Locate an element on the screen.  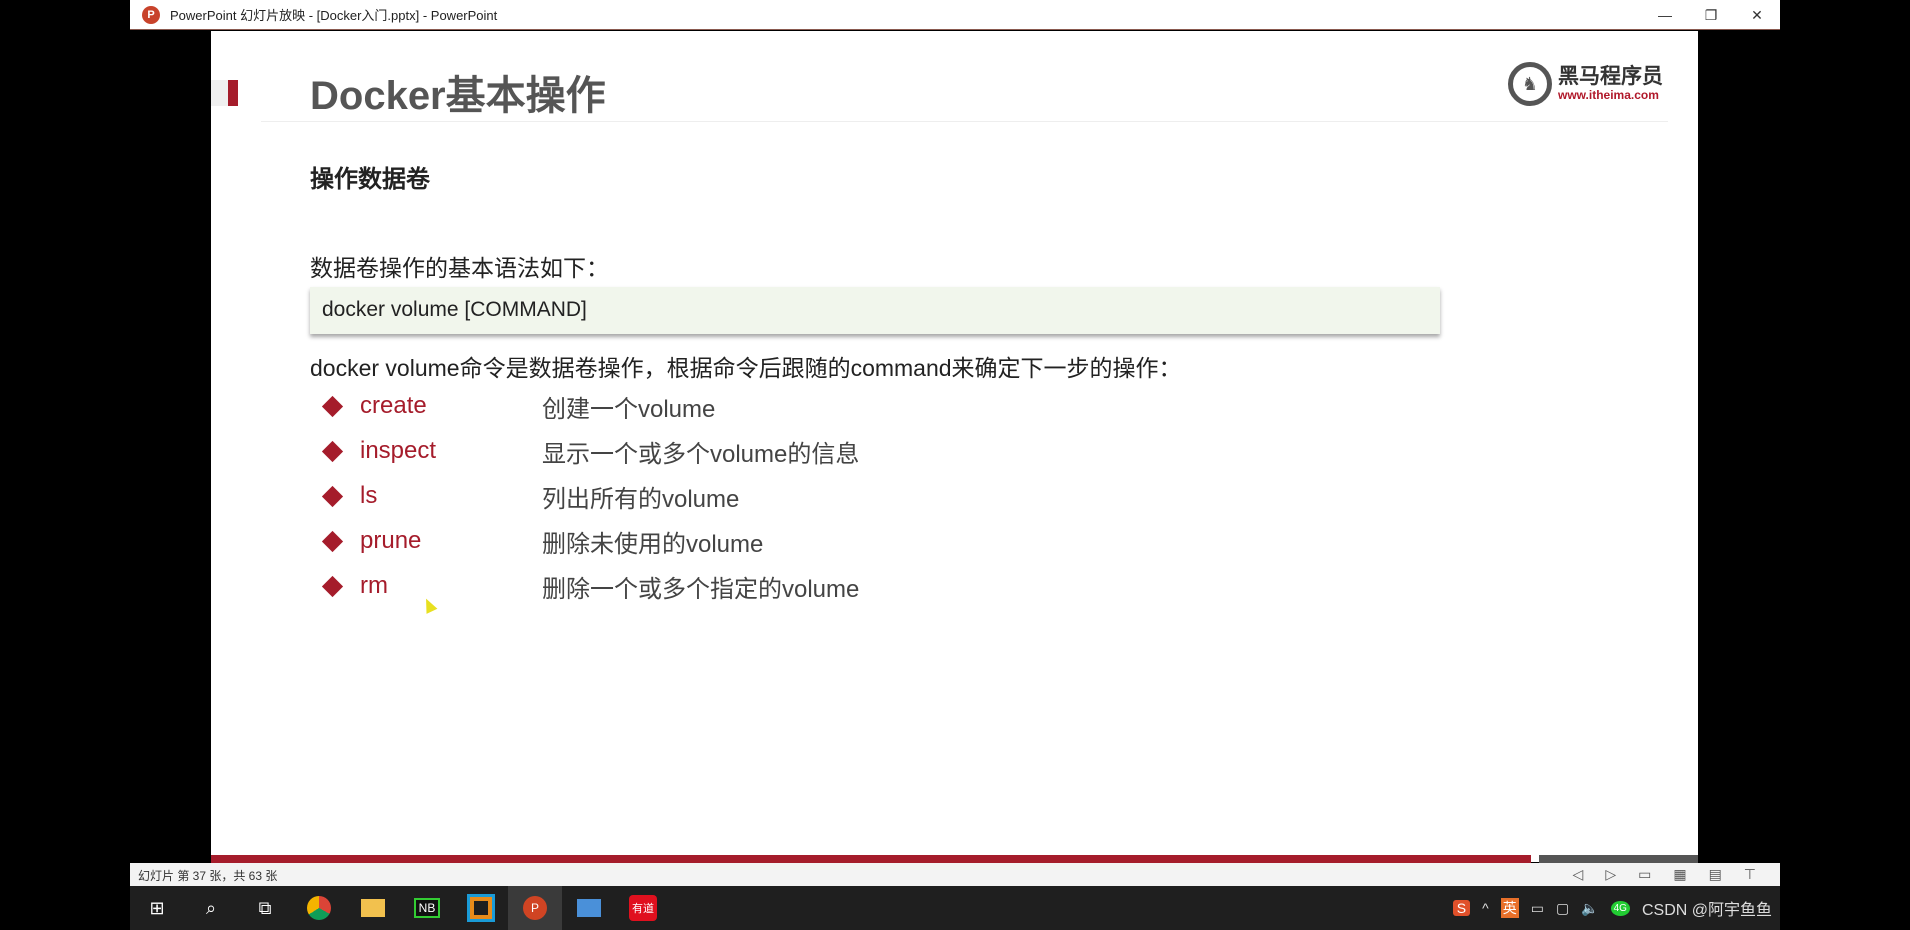
remote-desktop-icon is located at coordinates (589, 908).